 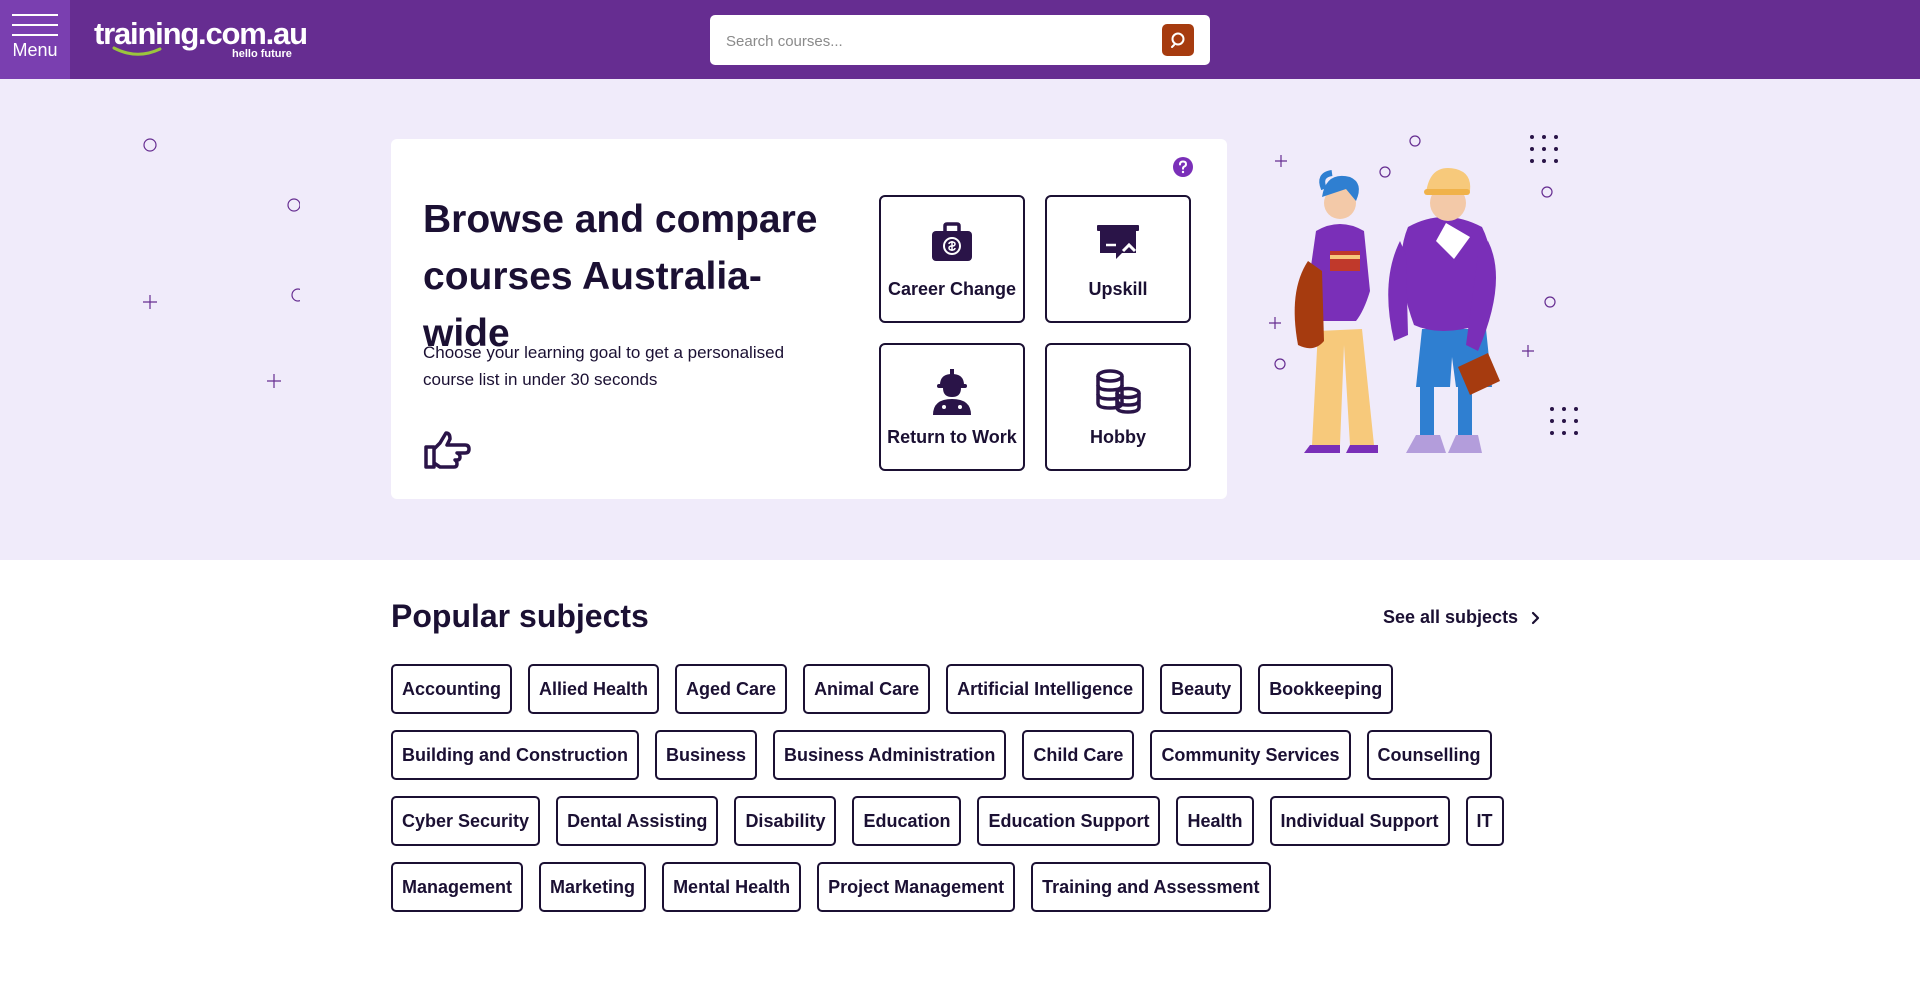 I want to click on subject-chip: Beauty, so click(x=1201, y=689).